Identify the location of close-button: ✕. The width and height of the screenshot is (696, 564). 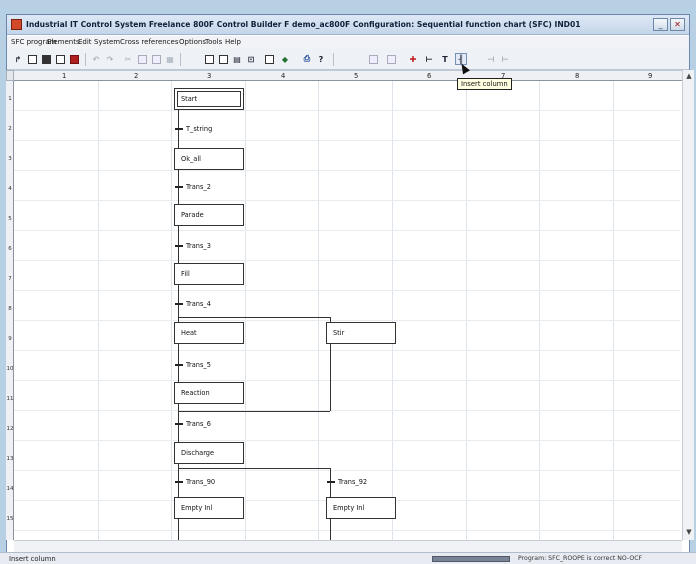
(677, 24).